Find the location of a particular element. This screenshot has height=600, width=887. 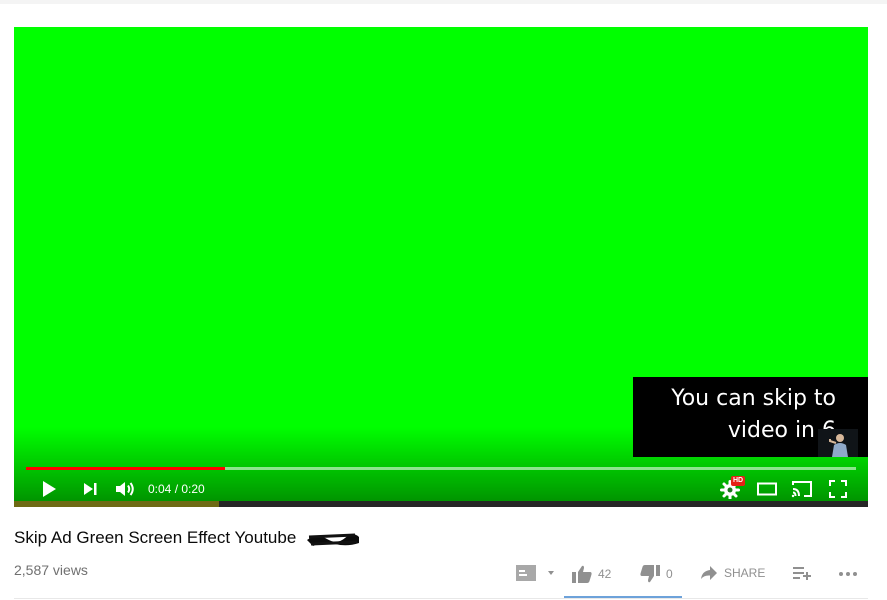

skip-ad-line-2: video in 6 is located at coordinates (781, 430).